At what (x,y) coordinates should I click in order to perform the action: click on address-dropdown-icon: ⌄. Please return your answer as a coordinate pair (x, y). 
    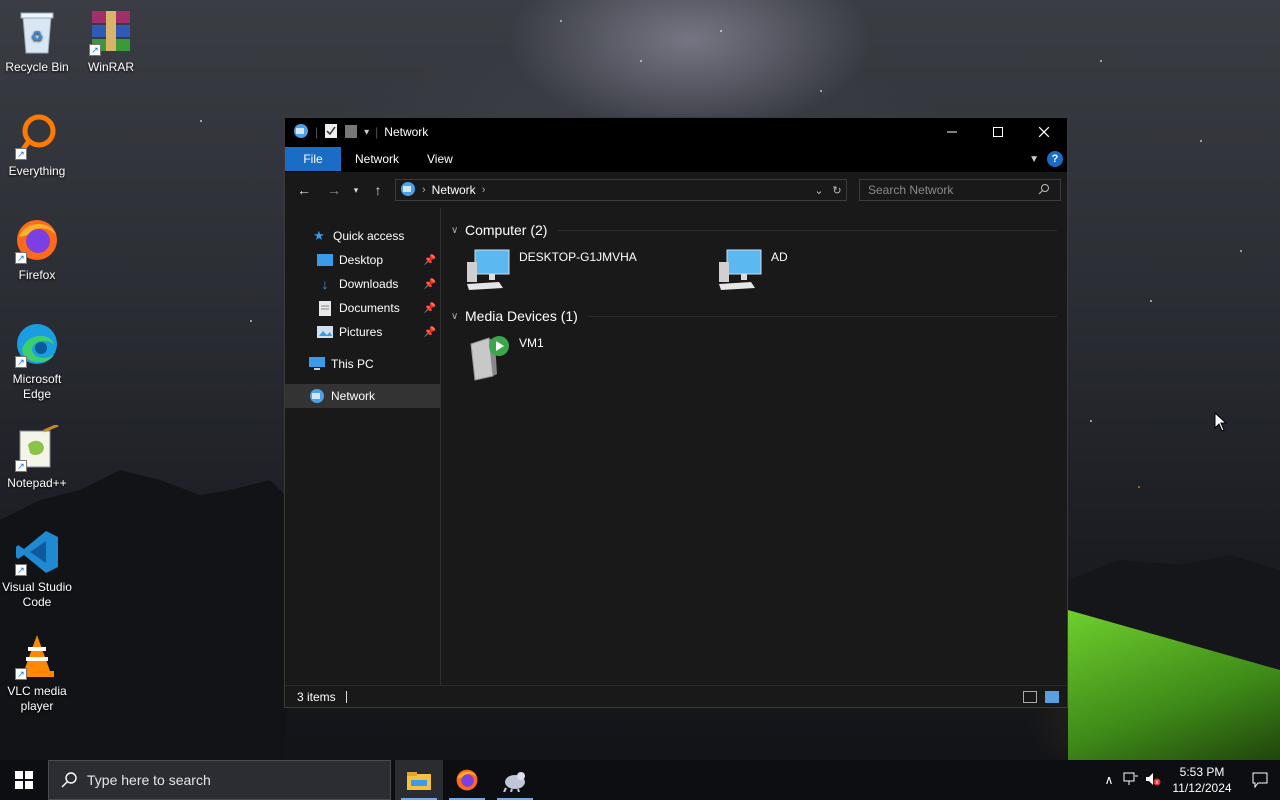
    Looking at the image, I should click on (819, 190).